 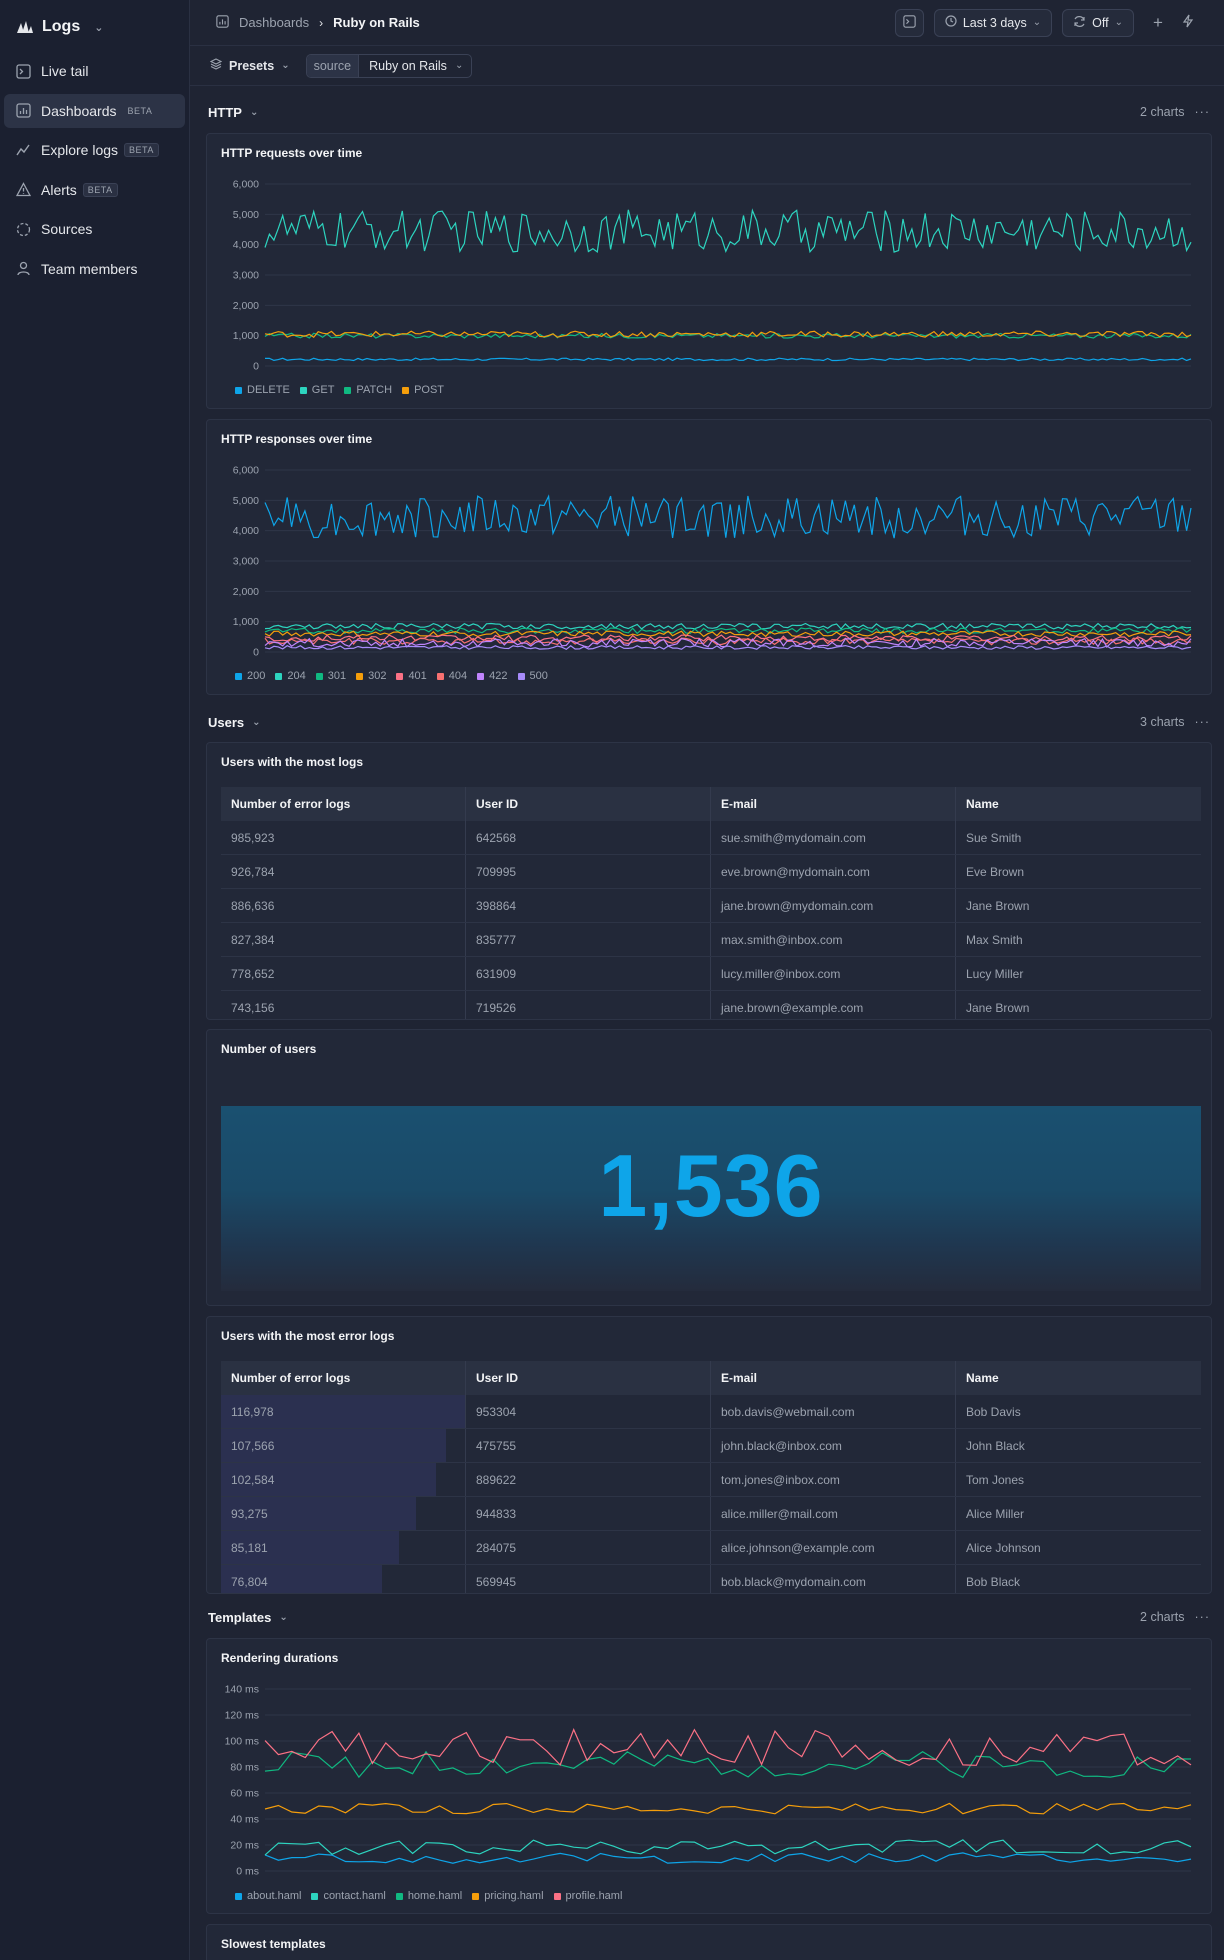 What do you see at coordinates (995, 1479) in the screenshot?
I see `table-cell: Tom Jones` at bounding box center [995, 1479].